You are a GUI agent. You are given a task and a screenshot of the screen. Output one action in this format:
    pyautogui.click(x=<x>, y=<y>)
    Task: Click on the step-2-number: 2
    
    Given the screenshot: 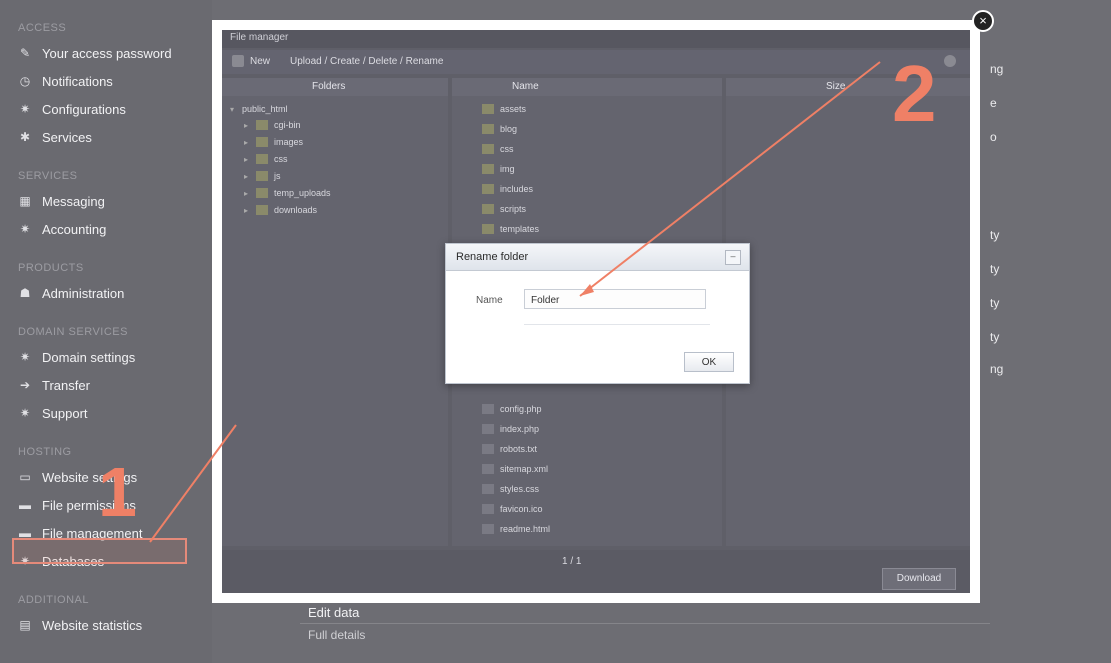 What is the action you would take?
    pyautogui.click(x=914, y=93)
    